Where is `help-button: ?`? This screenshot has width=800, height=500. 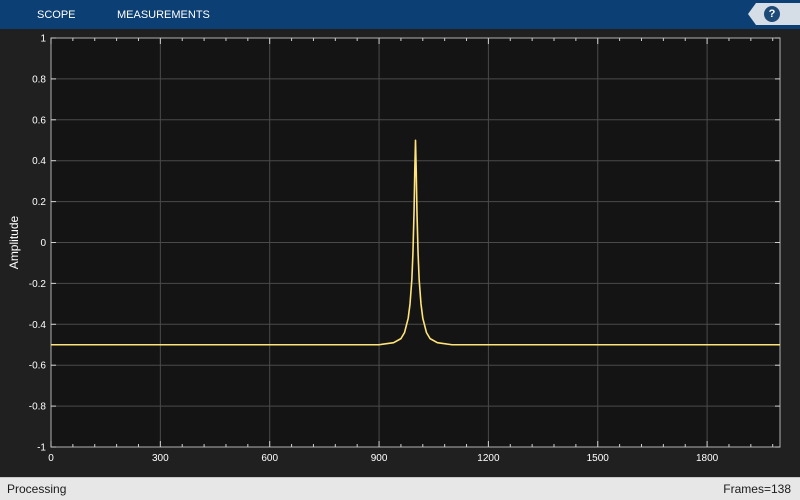 help-button: ? is located at coordinates (774, 14).